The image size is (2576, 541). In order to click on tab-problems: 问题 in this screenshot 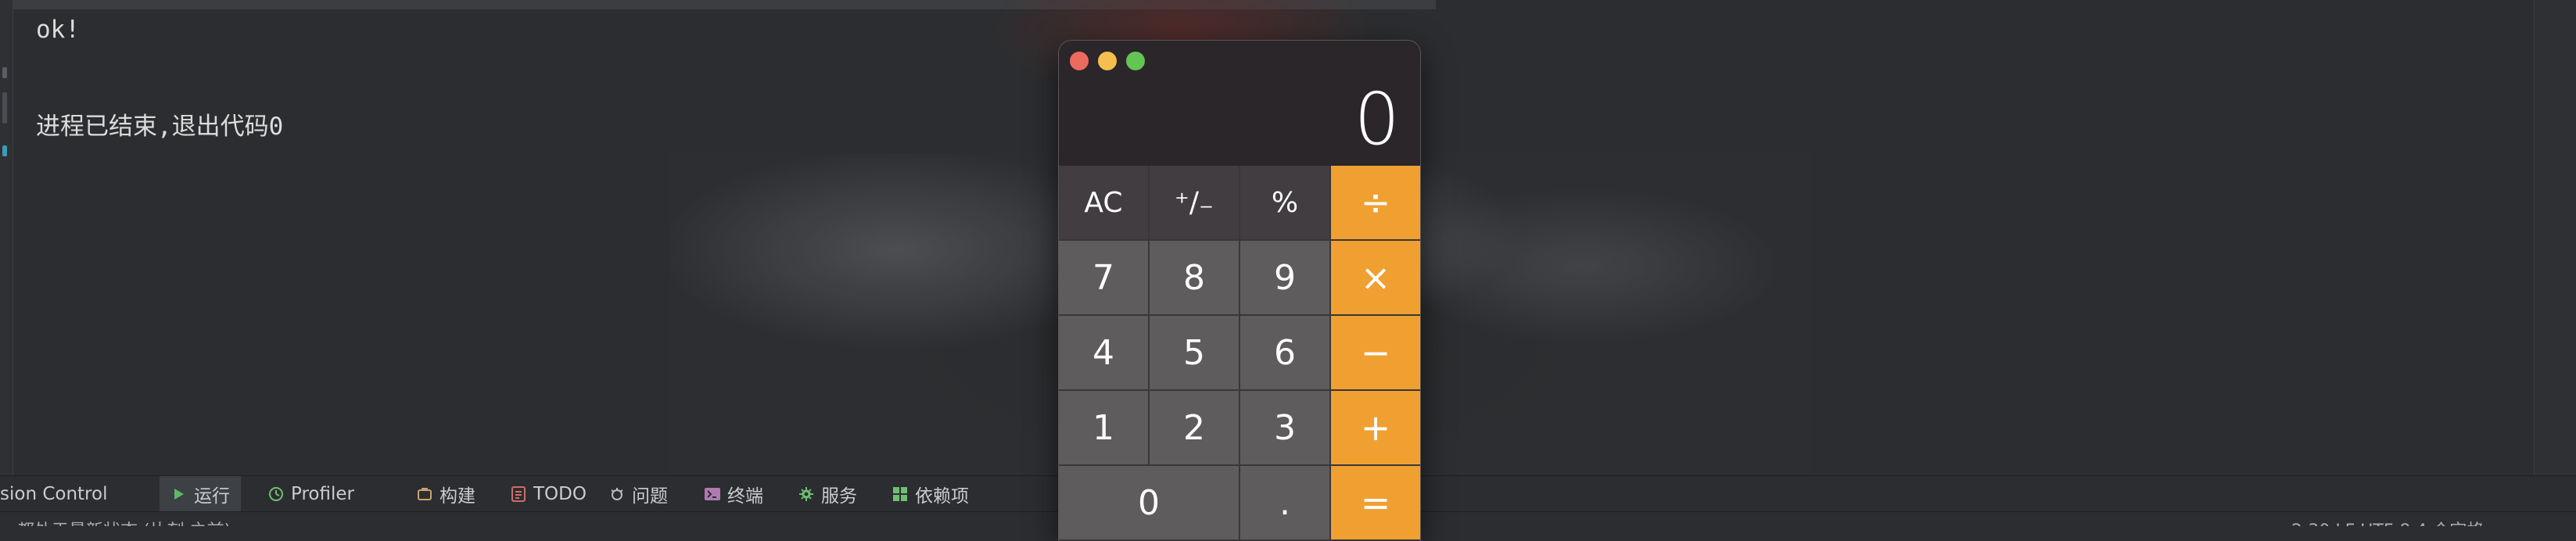, I will do `click(638, 494)`.